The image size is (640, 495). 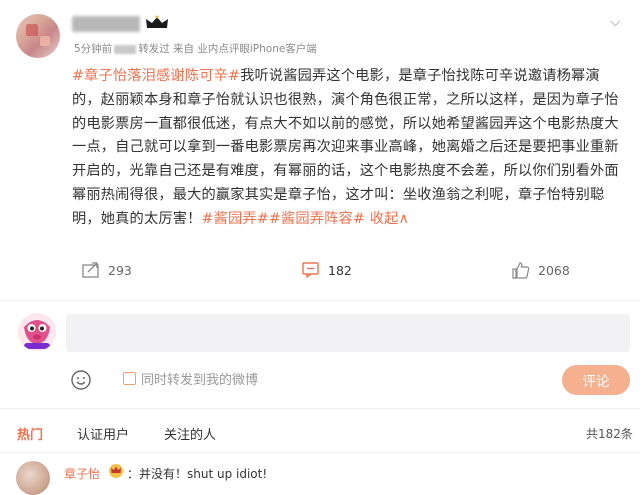 I want to click on tab-following: 关注的人, so click(x=190, y=433).